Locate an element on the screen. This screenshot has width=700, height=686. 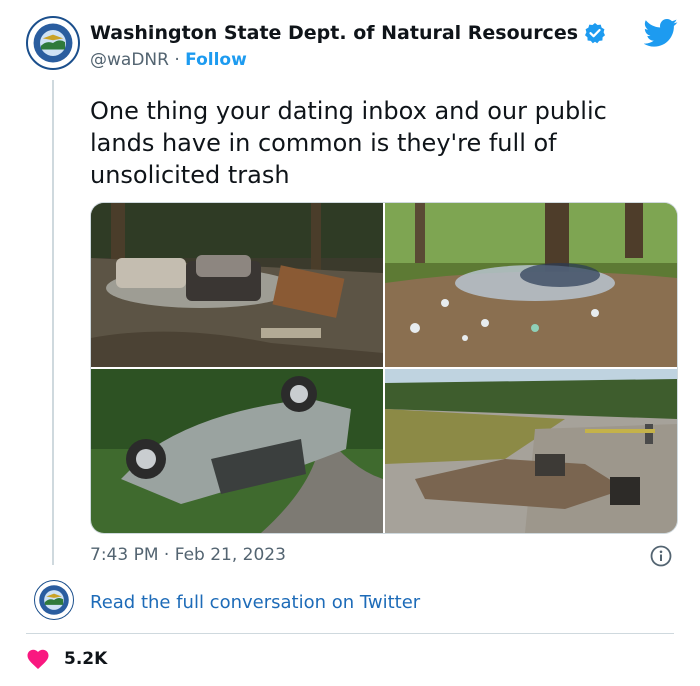
dnr-seal-logo-small is located at coordinates (54, 600).